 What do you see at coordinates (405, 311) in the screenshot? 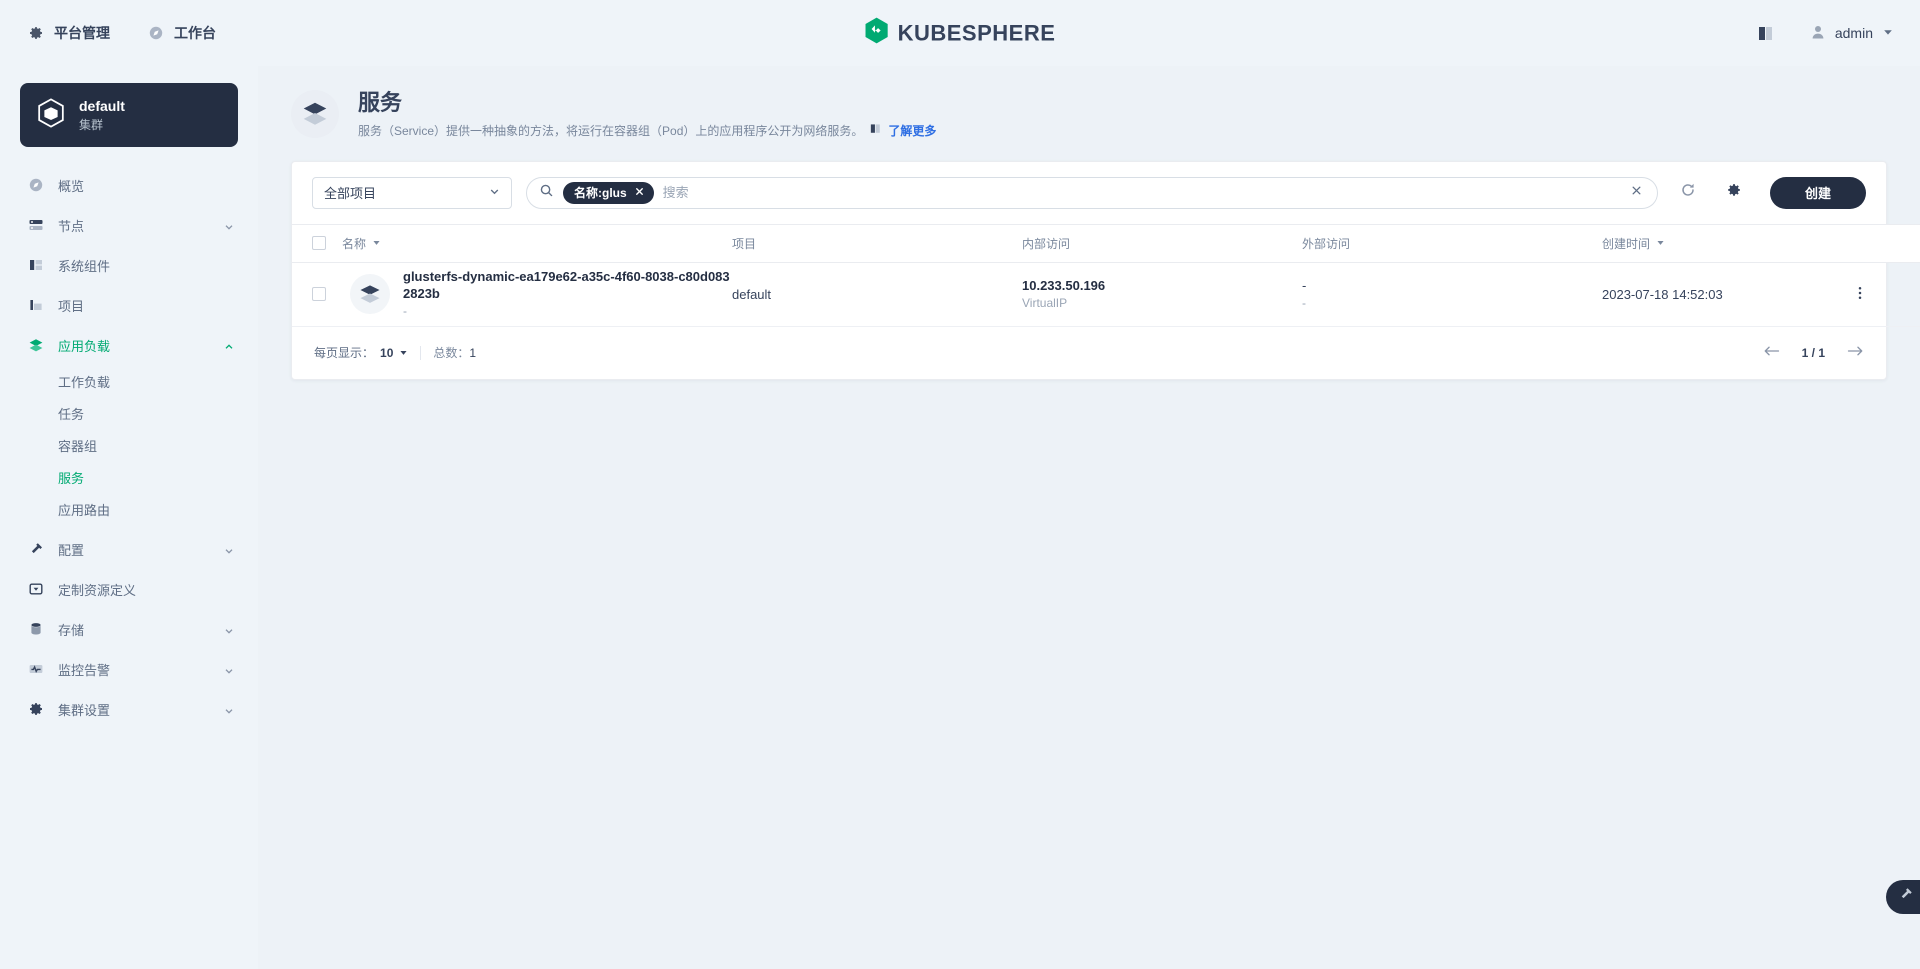
I see `service-name-sub: -` at bounding box center [405, 311].